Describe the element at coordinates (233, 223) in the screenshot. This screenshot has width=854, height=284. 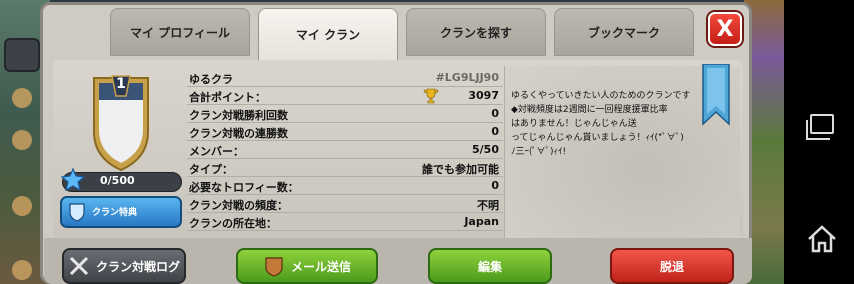
I see `info-label: クランの所在地：` at that location.